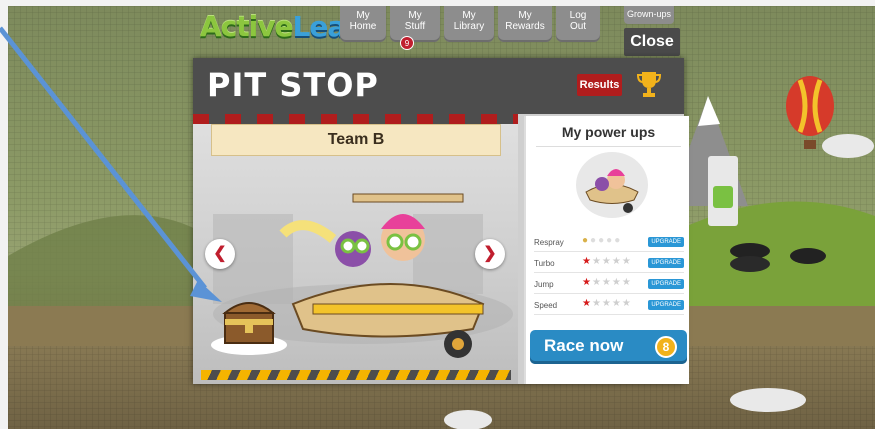 Image resolution: width=875 pixels, height=429 pixels. What do you see at coordinates (246, 26) in the screenshot?
I see `logo-text-active: Active` at bounding box center [246, 26].